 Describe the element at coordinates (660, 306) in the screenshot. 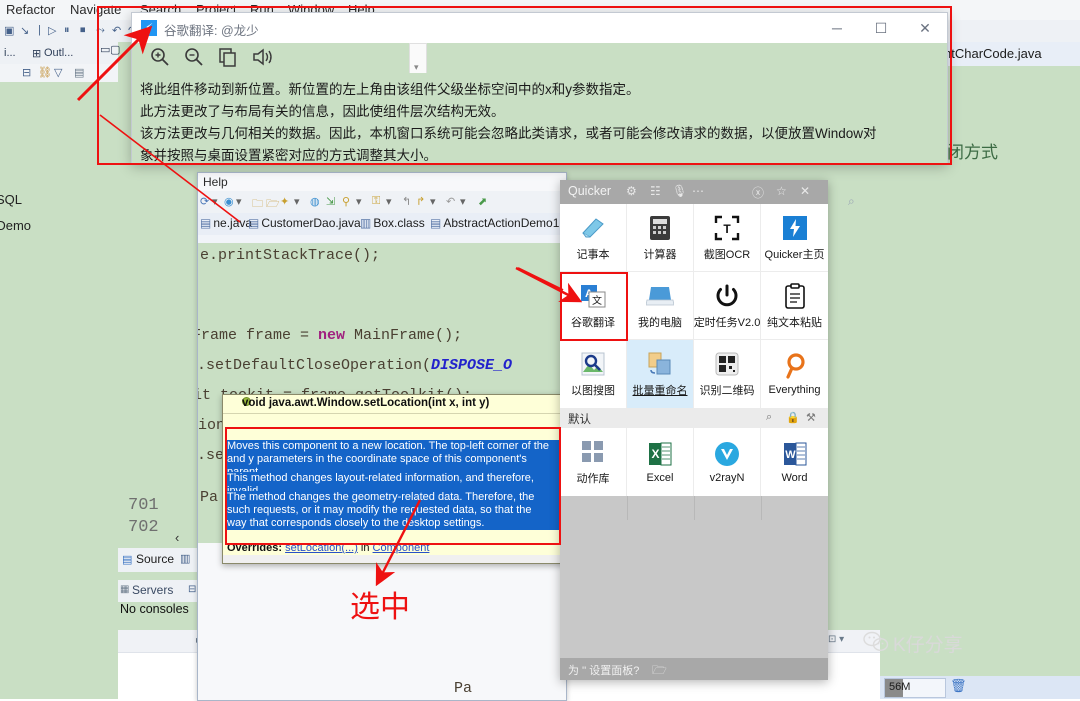

I see `quicker-action-computer: 我的电脑` at that location.